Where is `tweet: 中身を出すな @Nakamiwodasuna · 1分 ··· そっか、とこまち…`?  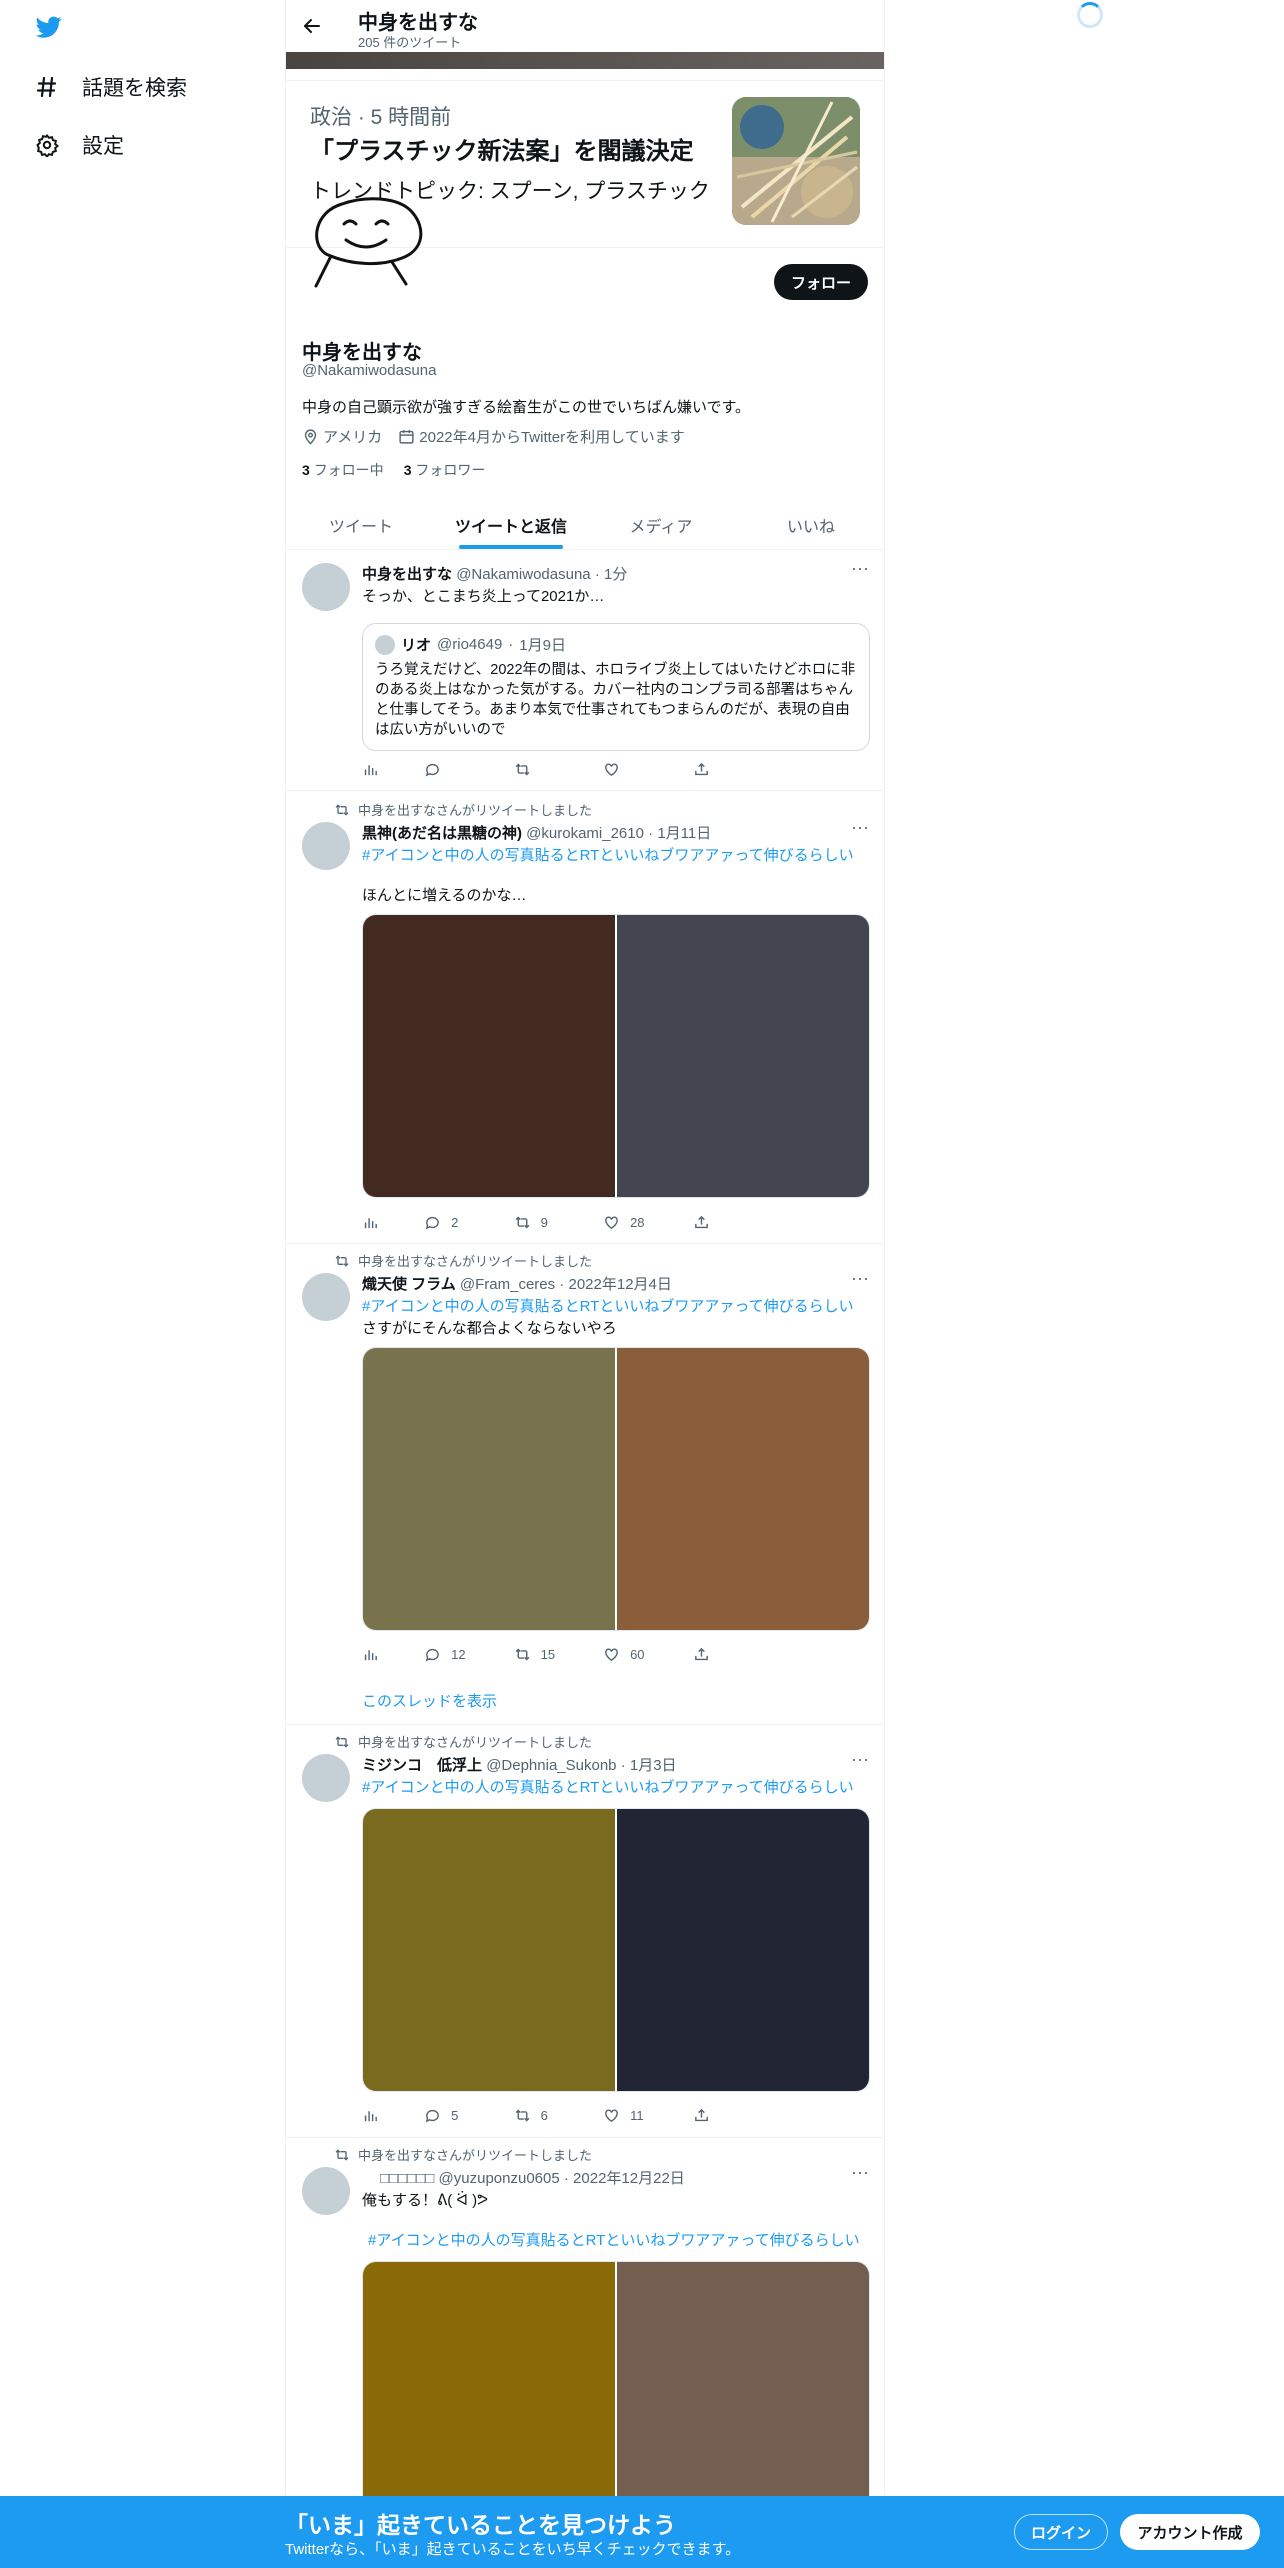 tweet: 中身を出すな @Nakamiwodasuna · 1分 ··· そっか、とこまち… is located at coordinates (585, 671).